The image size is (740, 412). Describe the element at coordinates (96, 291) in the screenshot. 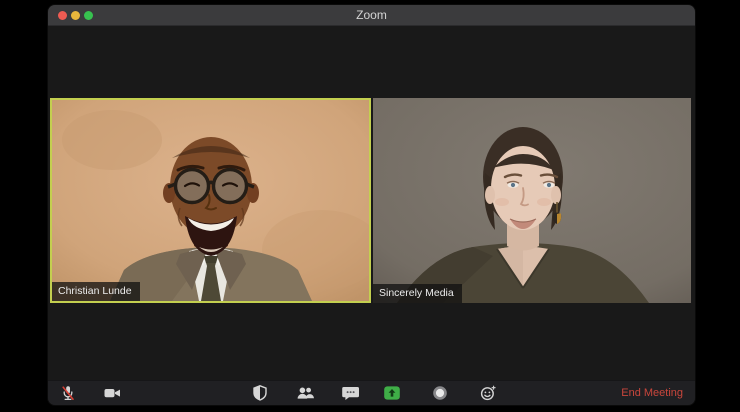

I see `participant-name-label: Christian Lunde` at that location.